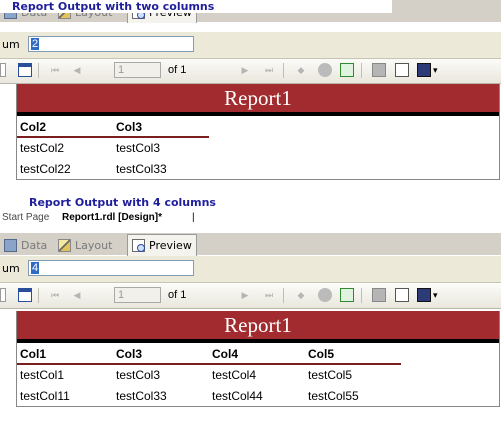 The image size is (501, 425). What do you see at coordinates (225, 354) in the screenshot?
I see `column-header: Col4` at bounding box center [225, 354].